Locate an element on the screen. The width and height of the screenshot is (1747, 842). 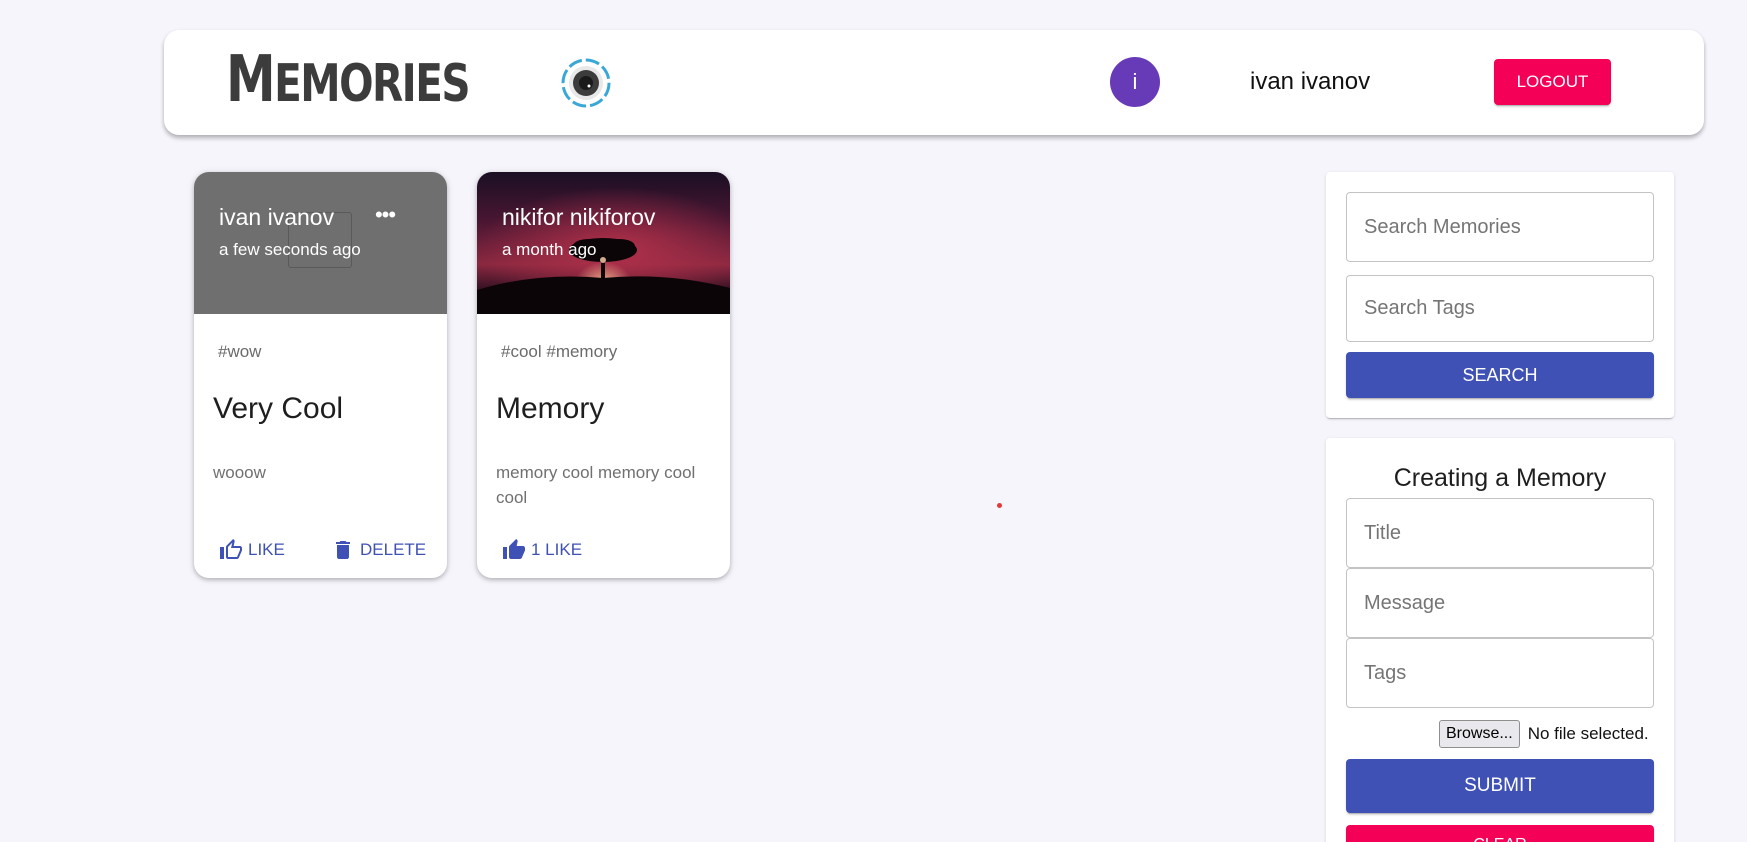
username: ivan ivanov is located at coordinates (1310, 81).